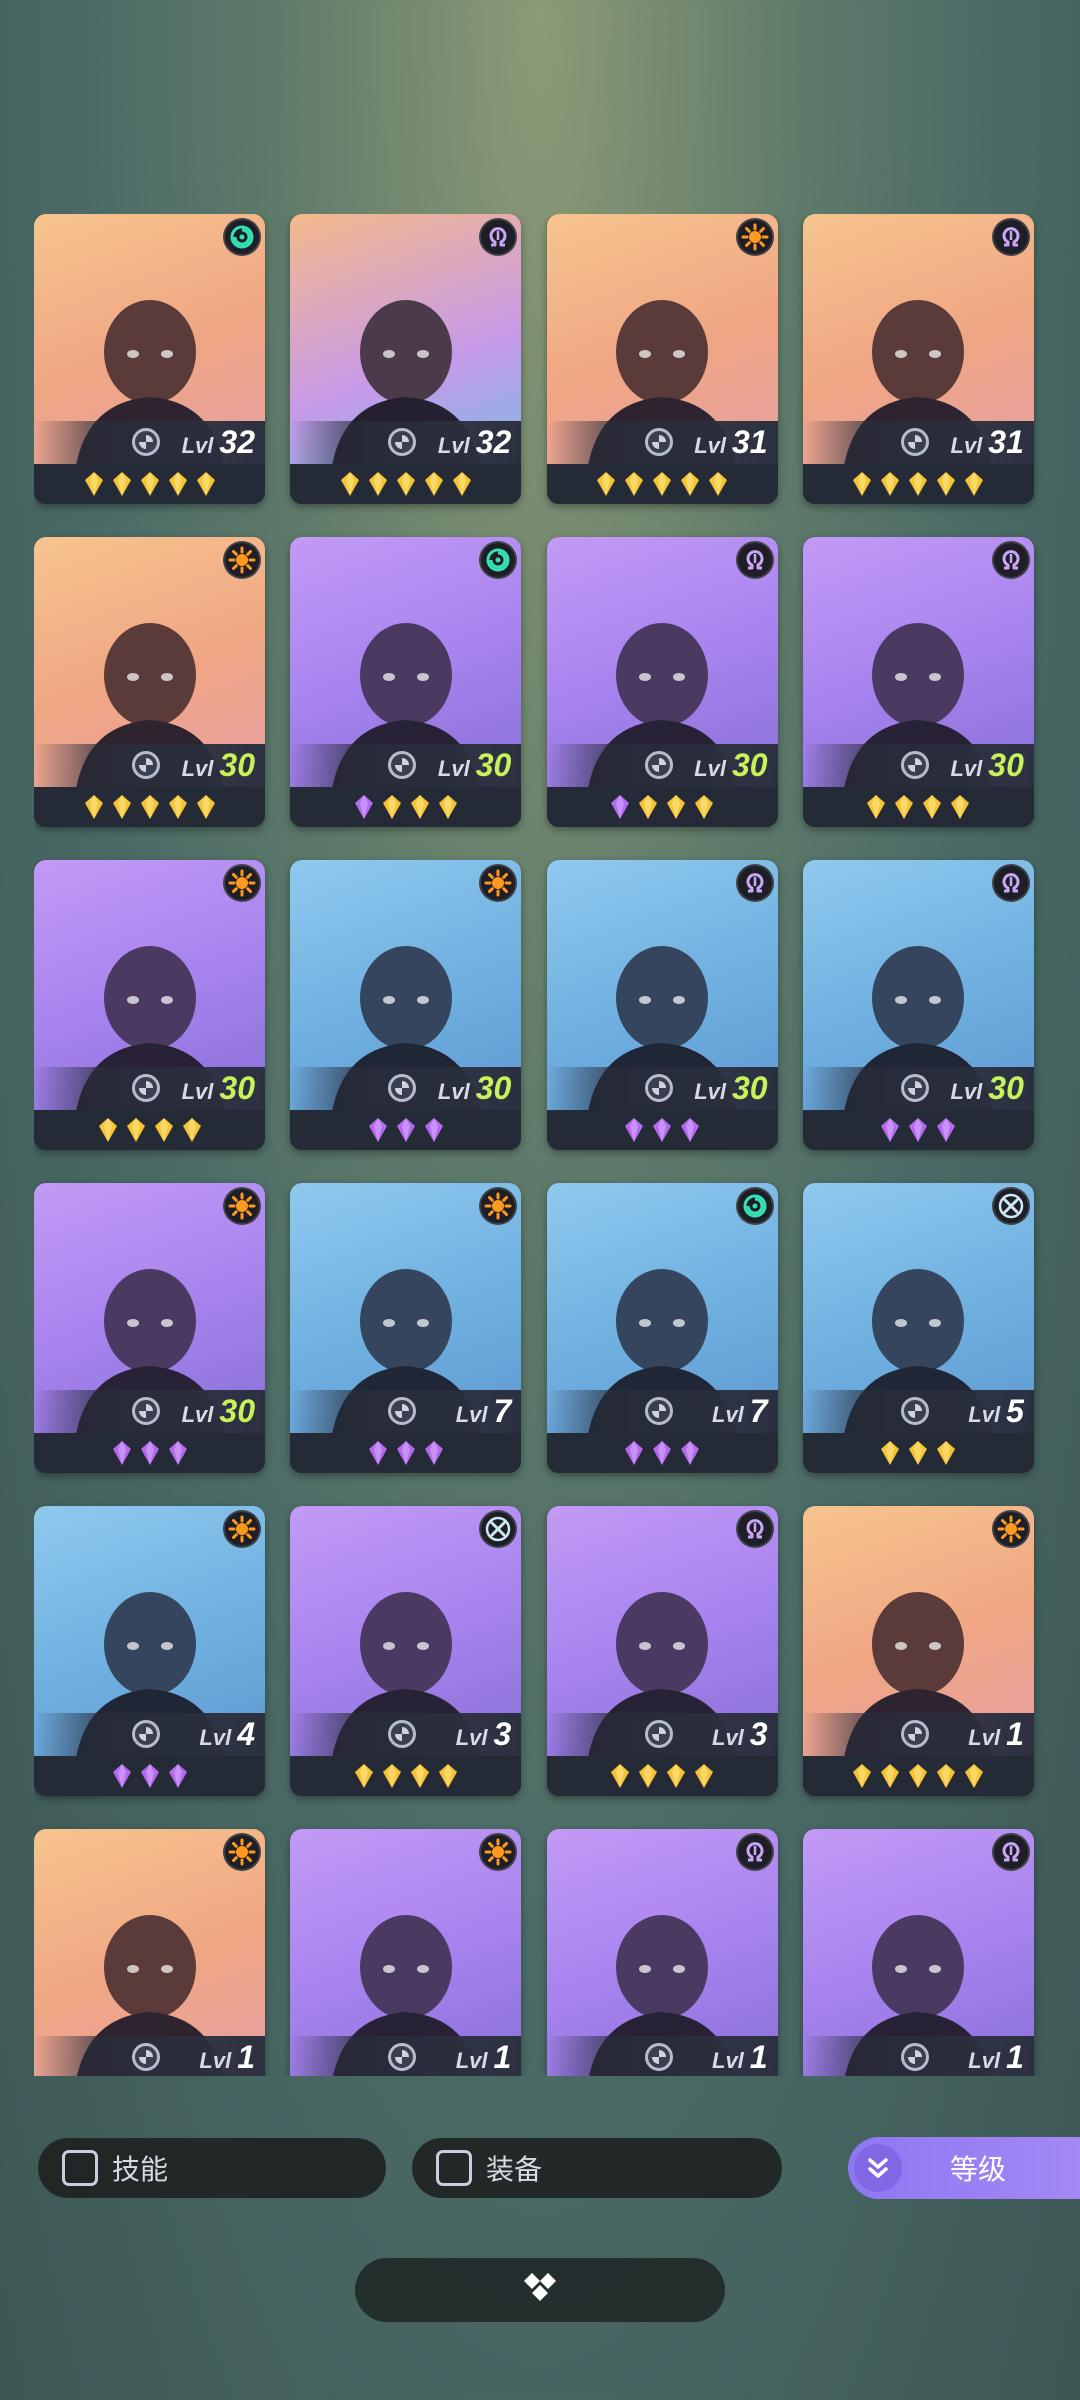 This screenshot has width=1080, height=2400. What do you see at coordinates (149, 442) in the screenshot?
I see `level-bar: Lvl 32` at bounding box center [149, 442].